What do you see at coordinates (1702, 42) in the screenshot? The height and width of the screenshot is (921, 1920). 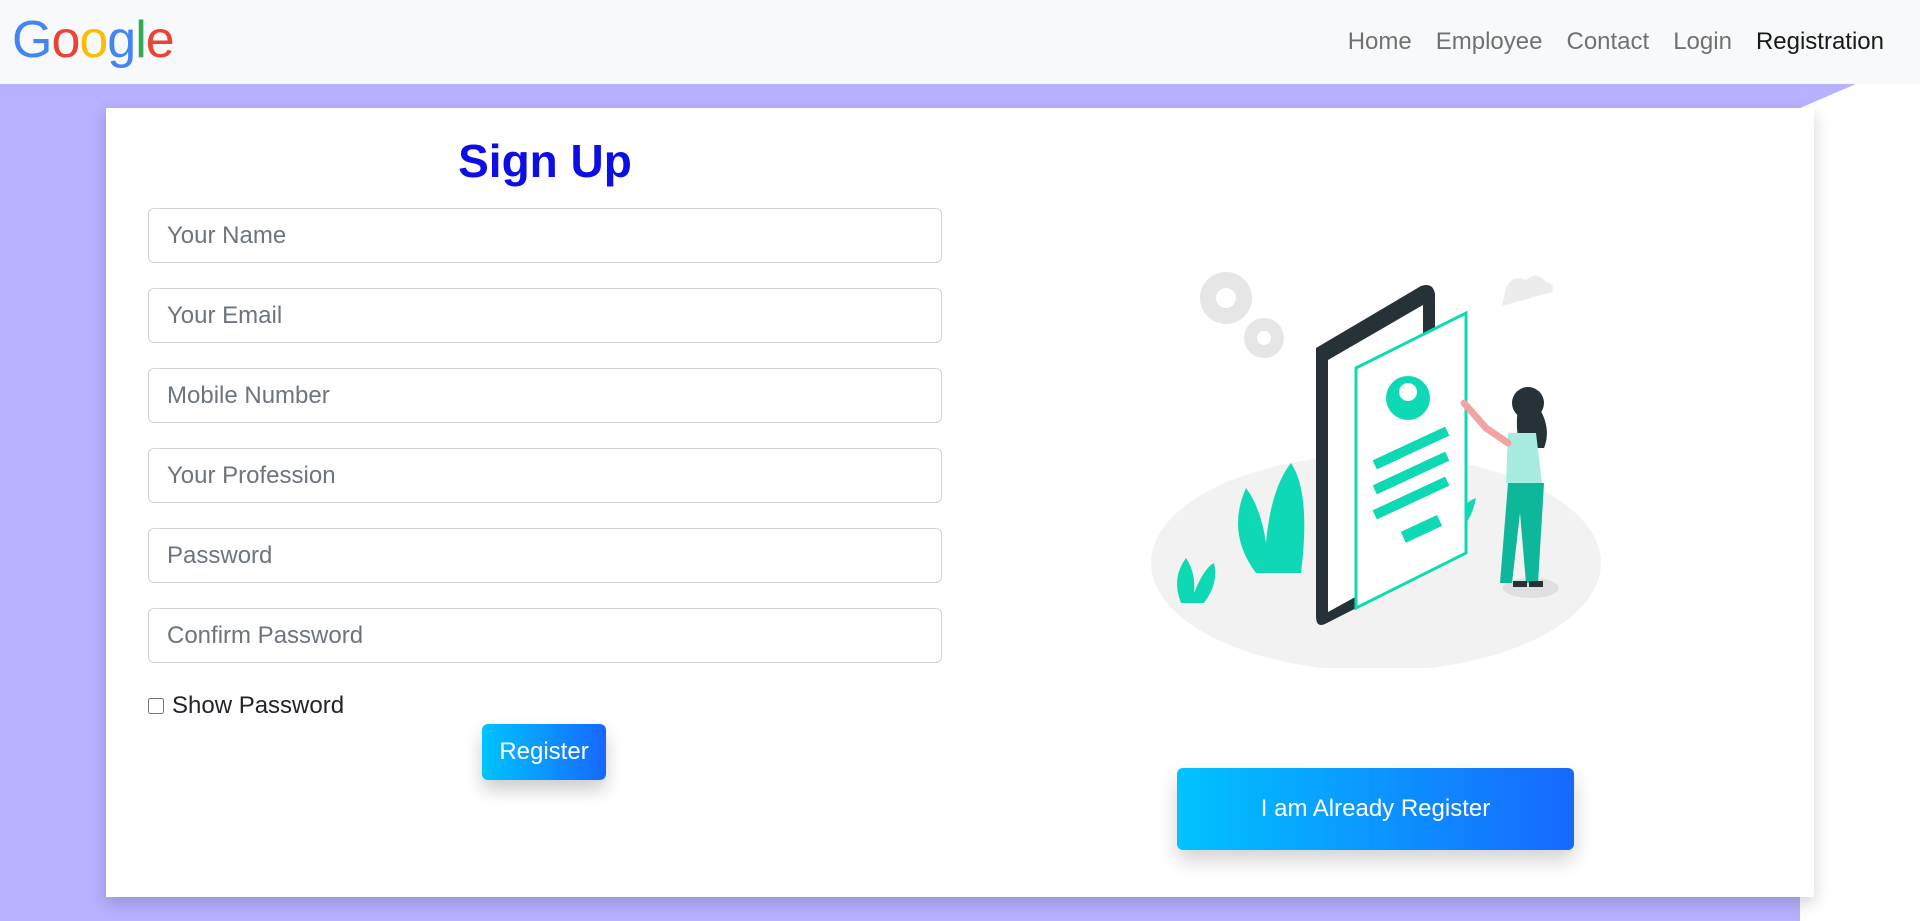 I see `nav-link-login: Login` at bounding box center [1702, 42].